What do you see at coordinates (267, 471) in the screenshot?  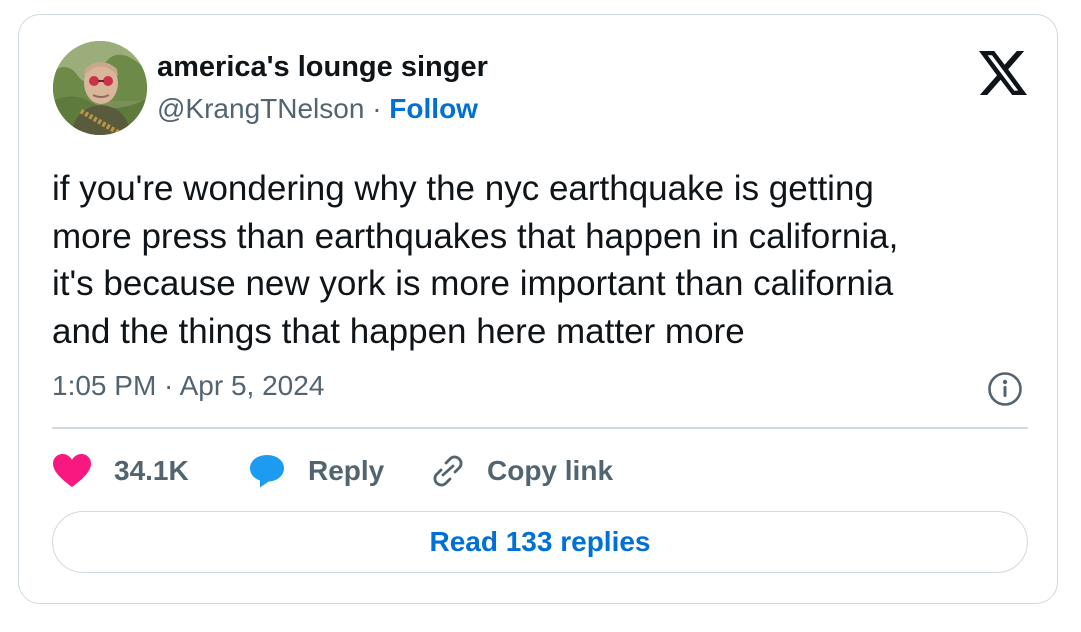 I see `reply-bubble-icon` at bounding box center [267, 471].